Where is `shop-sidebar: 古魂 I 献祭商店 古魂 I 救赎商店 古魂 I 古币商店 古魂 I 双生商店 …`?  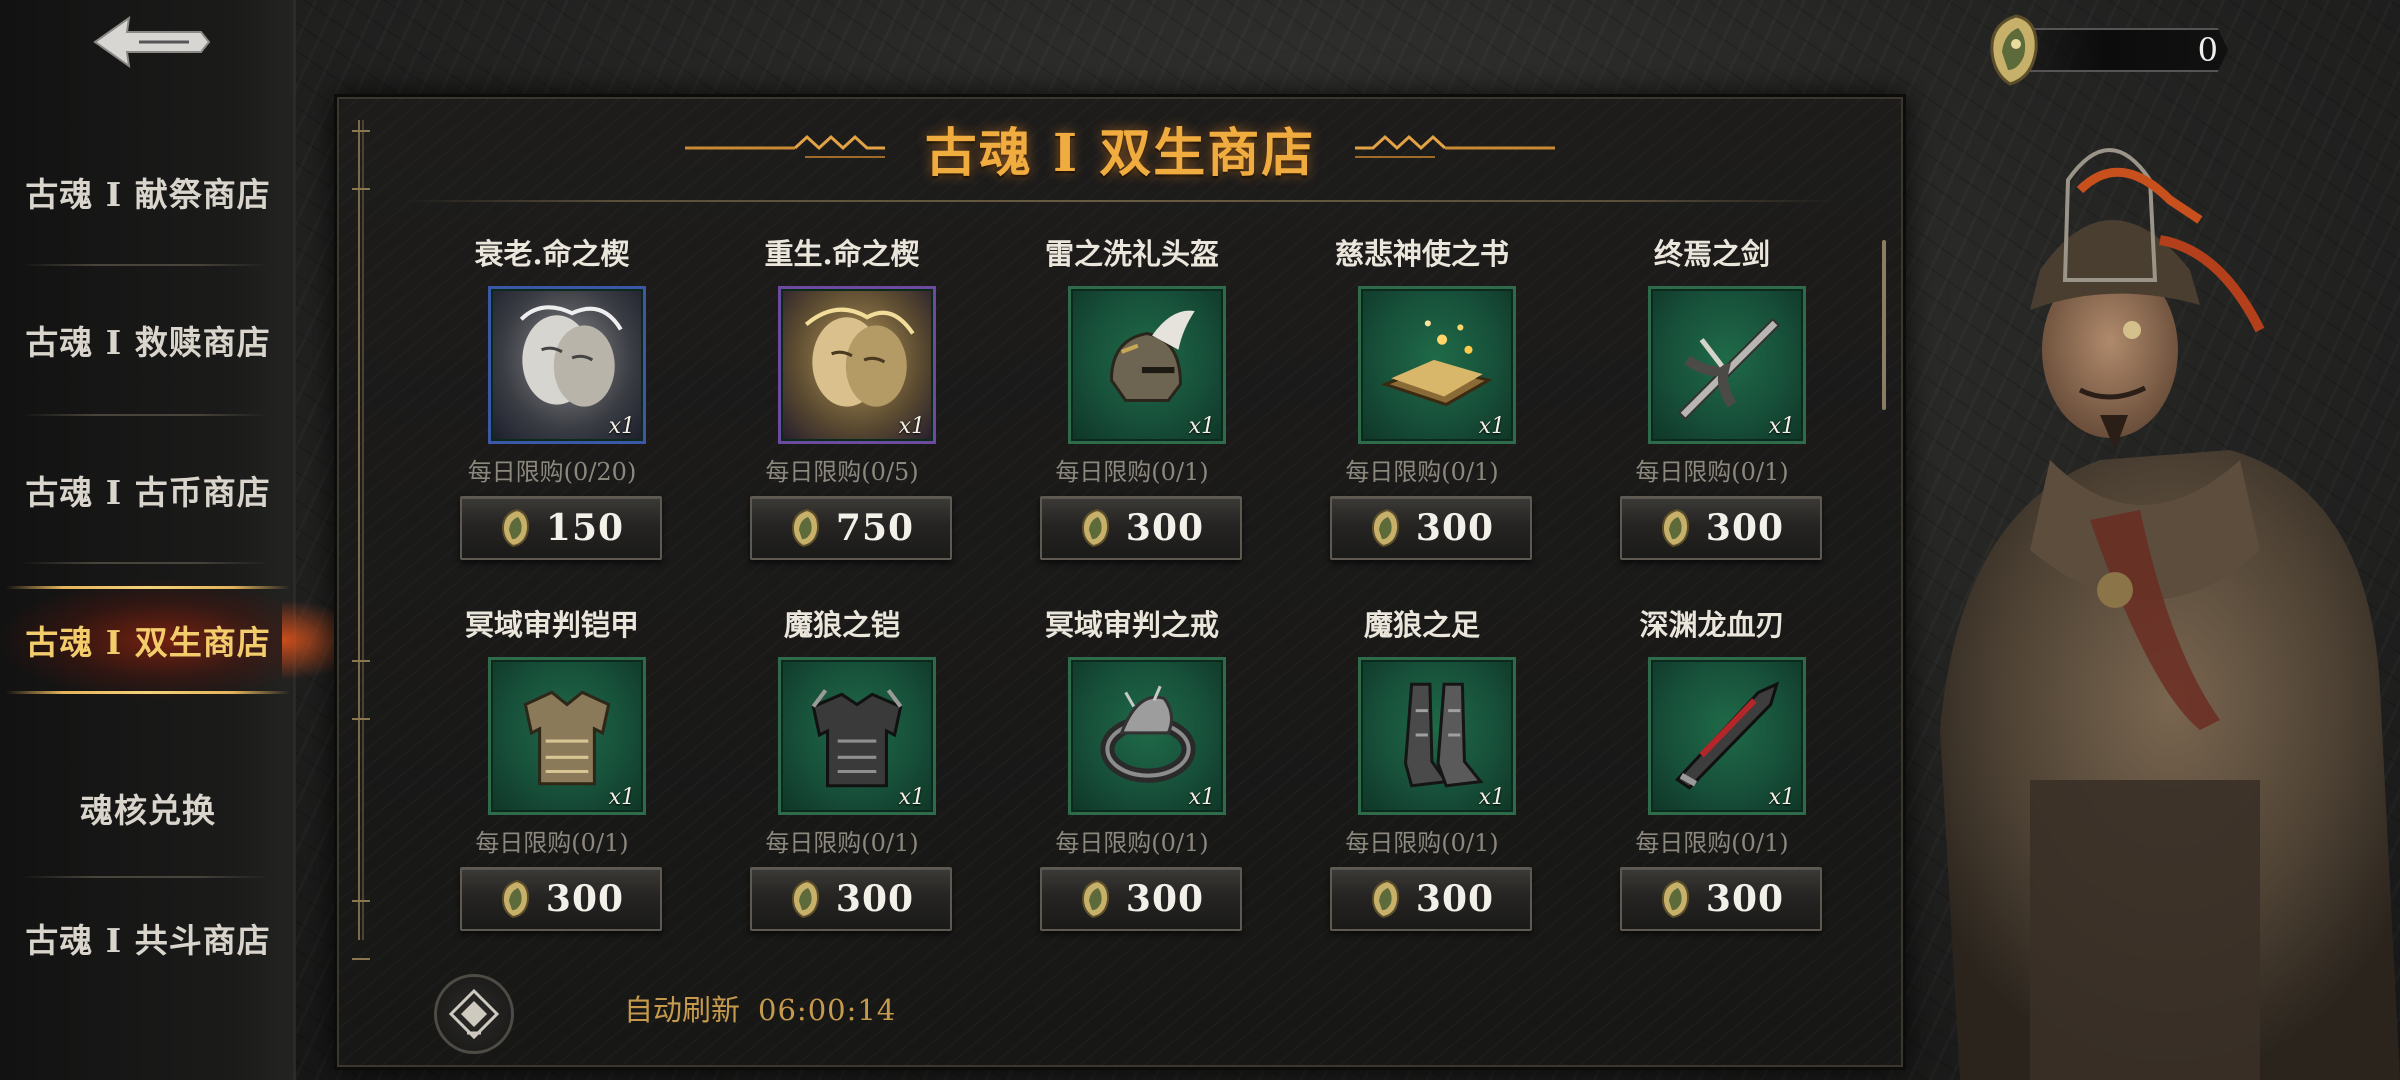 shop-sidebar: 古魂 I 献祭商店 古魂 I 救赎商店 古魂 I 古币商店 古魂 I 双生商店 … is located at coordinates (148, 540).